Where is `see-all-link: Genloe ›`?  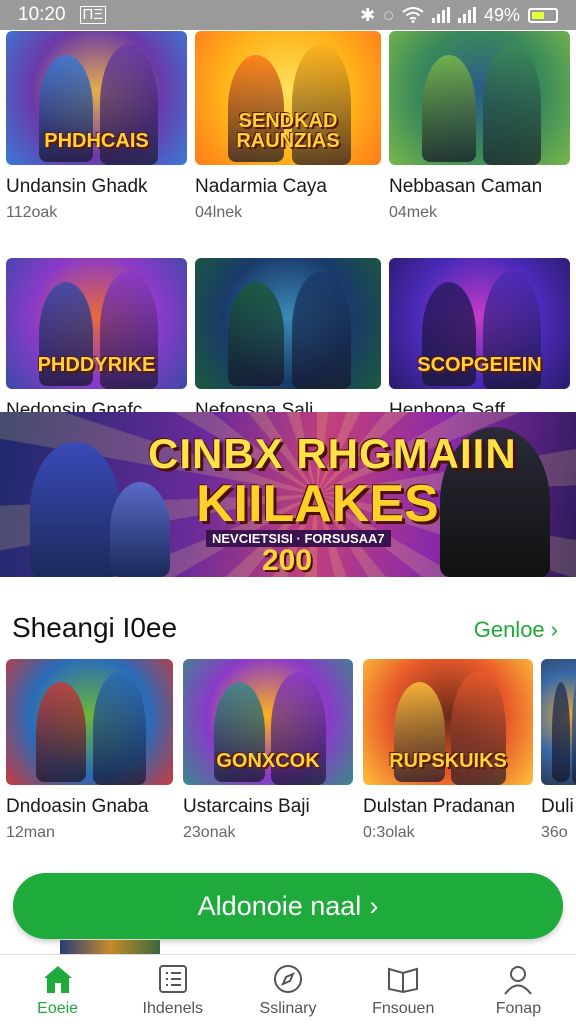
see-all-link: Genloe › is located at coordinates (516, 630).